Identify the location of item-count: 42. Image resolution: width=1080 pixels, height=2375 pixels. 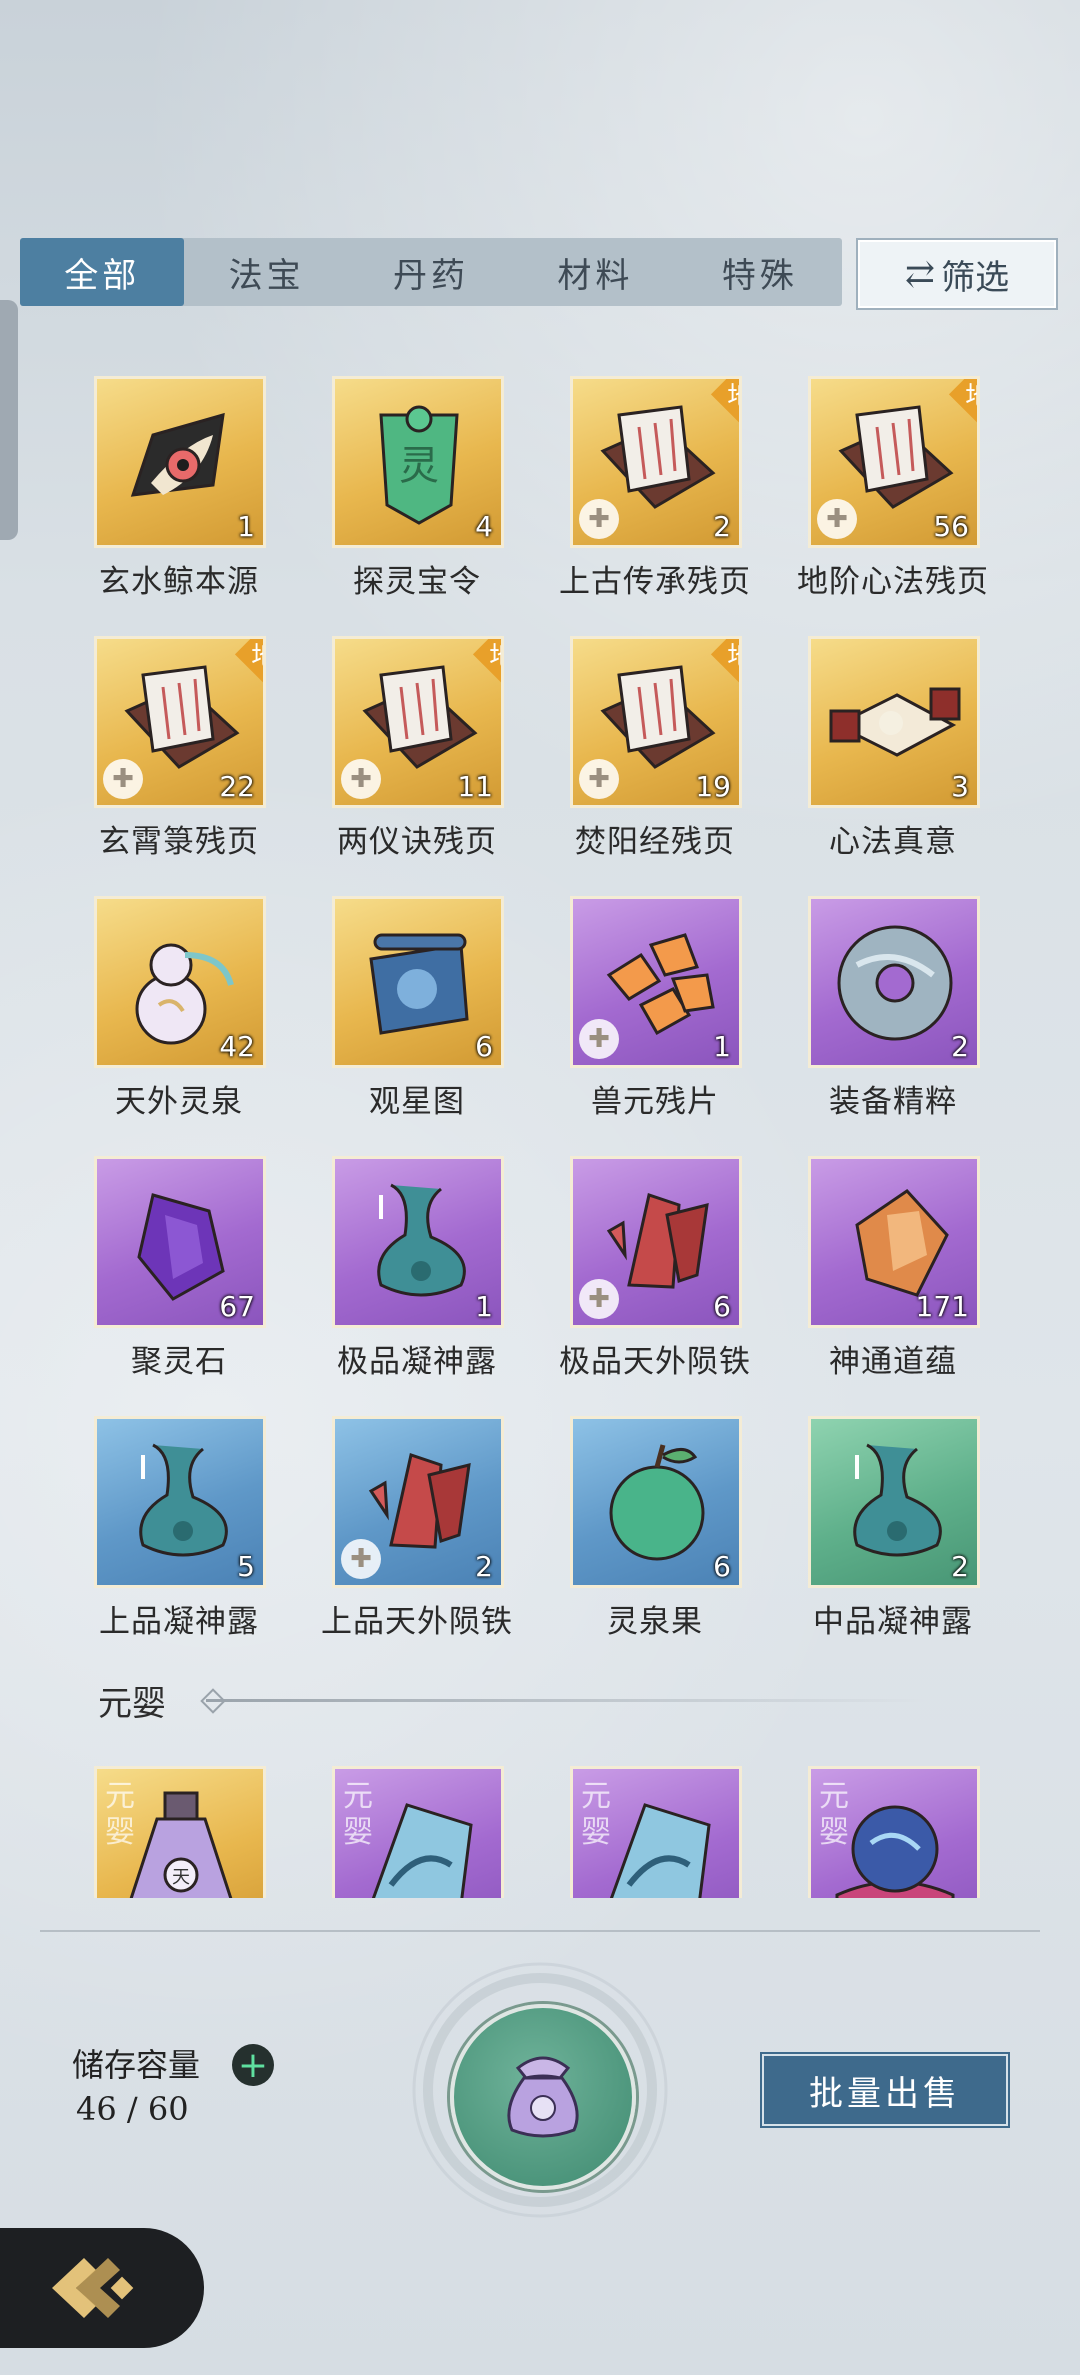
(237, 1046).